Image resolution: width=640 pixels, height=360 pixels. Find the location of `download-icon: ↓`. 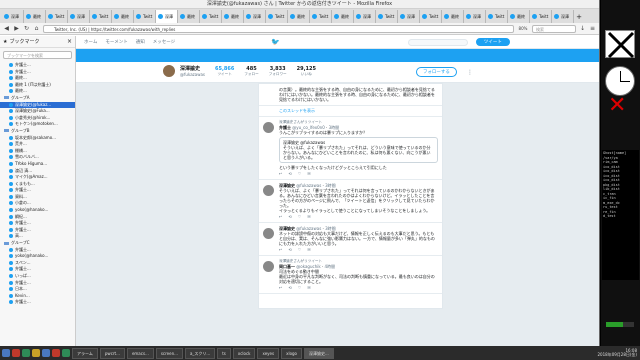

download-icon: ↓ is located at coordinates (582, 28).